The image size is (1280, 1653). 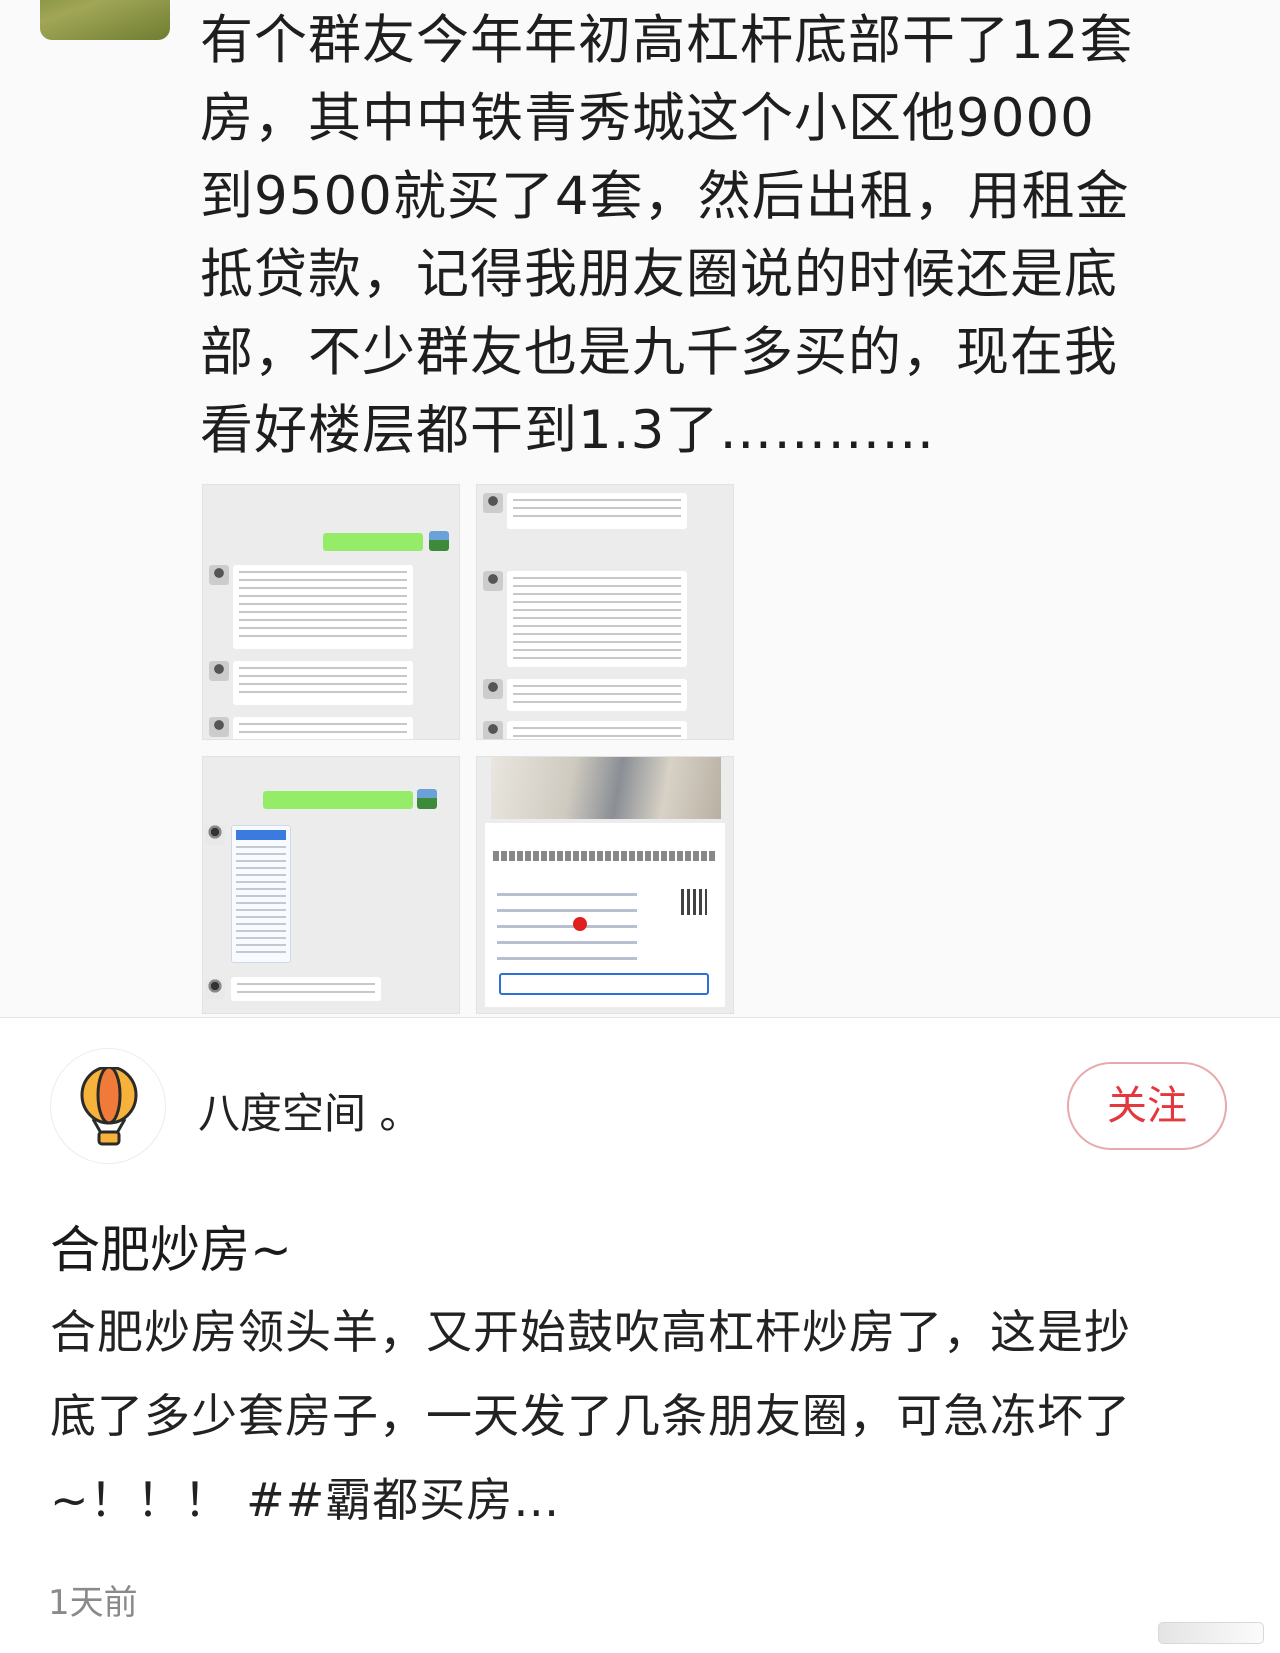 I want to click on phone-screenshot-image, so click(x=261, y=894).